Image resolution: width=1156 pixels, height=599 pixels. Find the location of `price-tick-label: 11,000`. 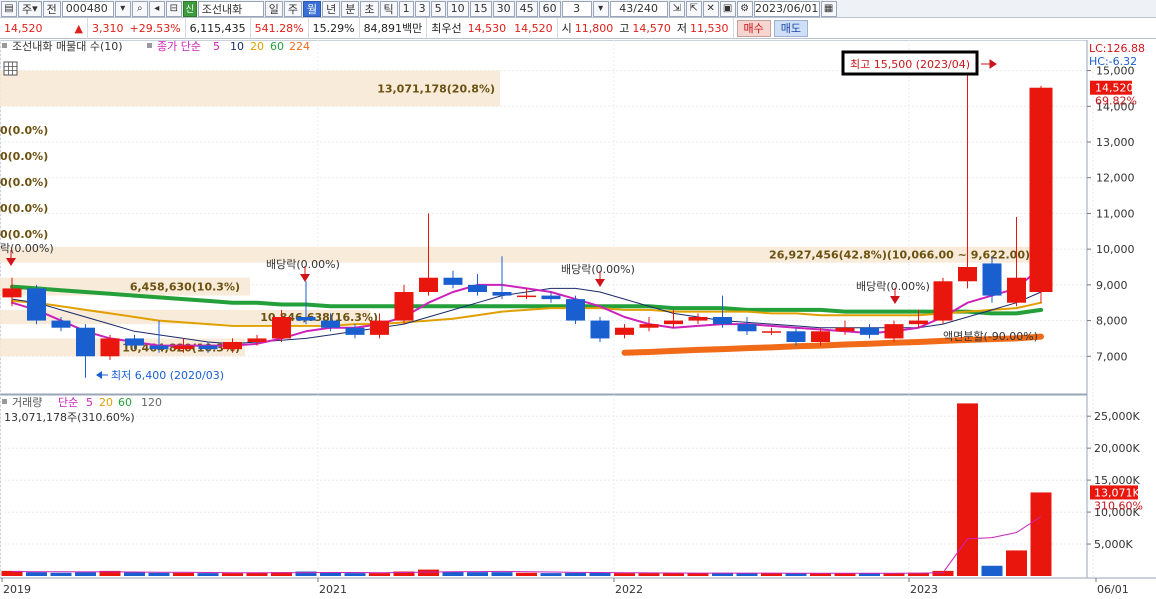

price-tick-label: 11,000 is located at coordinates (1115, 213).